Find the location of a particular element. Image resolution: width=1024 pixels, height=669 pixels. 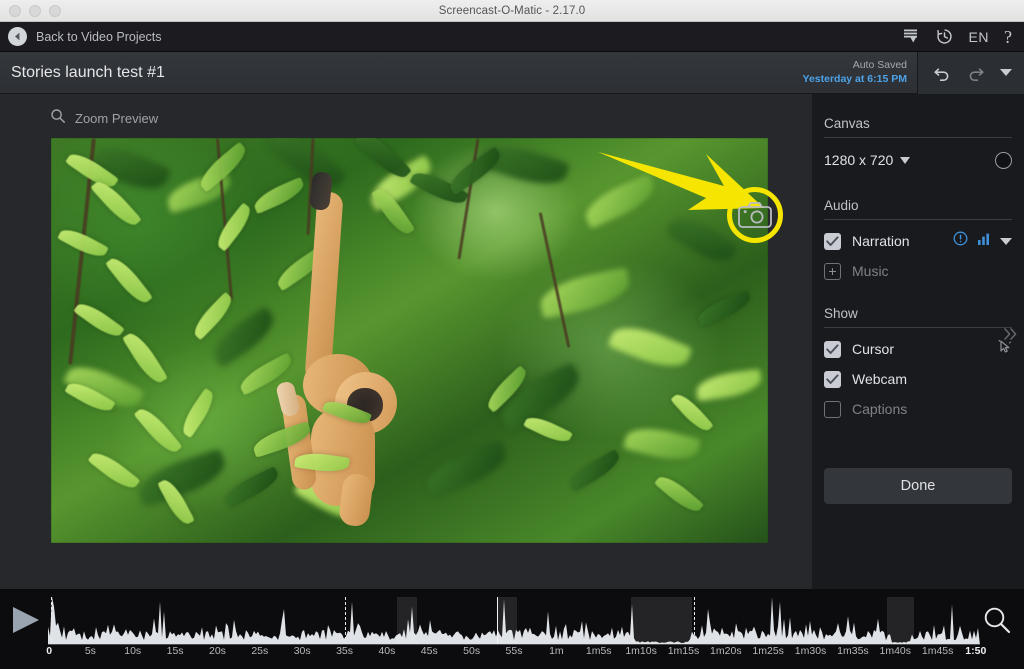

captions-label: Captions is located at coordinates (880, 409).